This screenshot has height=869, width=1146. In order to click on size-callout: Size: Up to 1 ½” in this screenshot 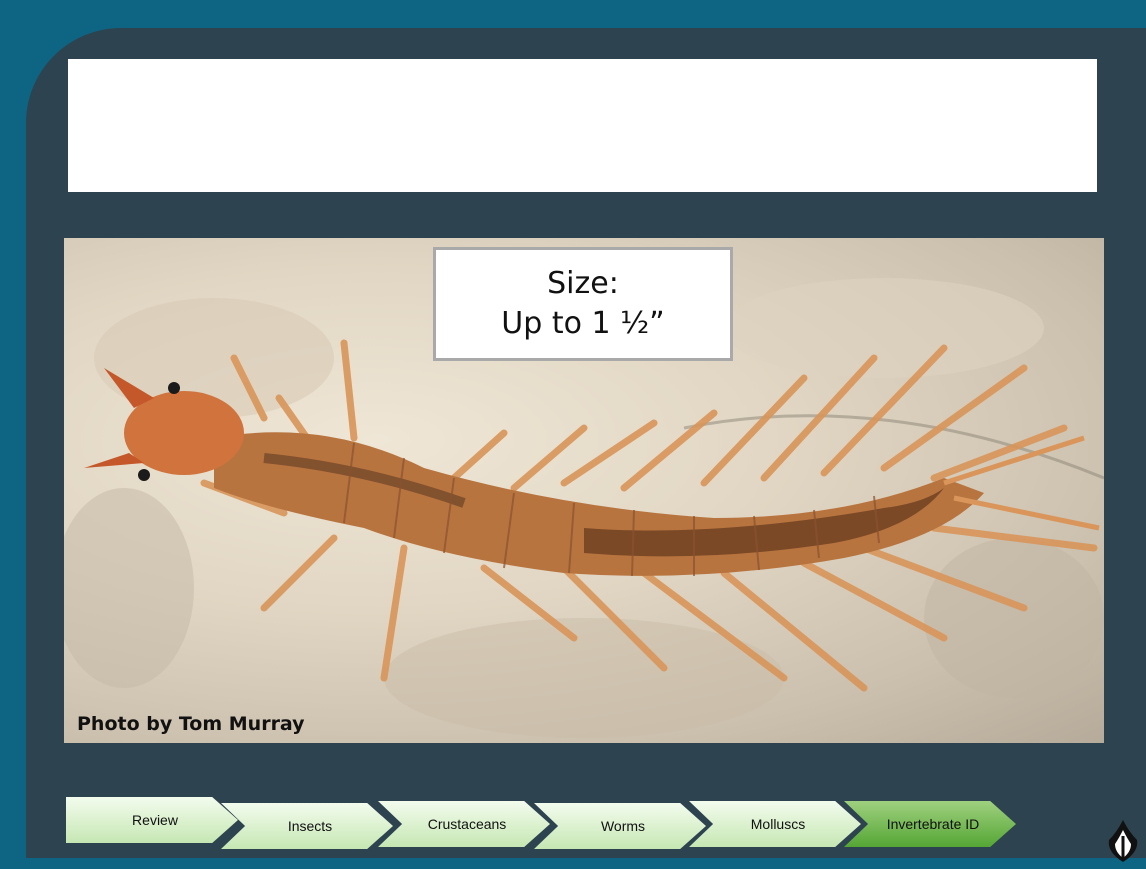, I will do `click(583, 304)`.